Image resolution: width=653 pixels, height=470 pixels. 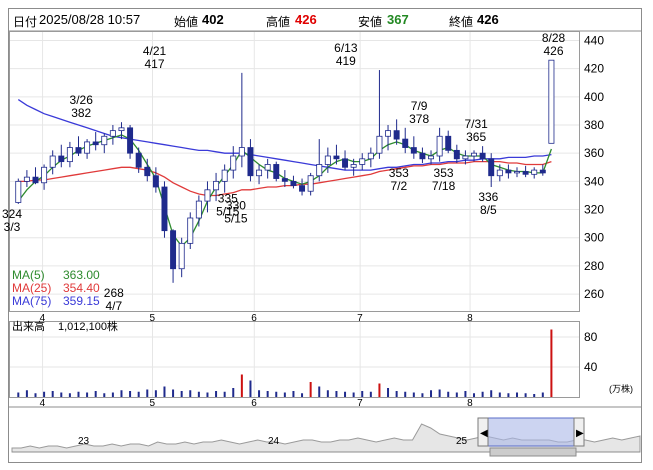 What do you see at coordinates (346, 48) in the screenshot?
I see `annotation-date: 6/13` at bounding box center [346, 48].